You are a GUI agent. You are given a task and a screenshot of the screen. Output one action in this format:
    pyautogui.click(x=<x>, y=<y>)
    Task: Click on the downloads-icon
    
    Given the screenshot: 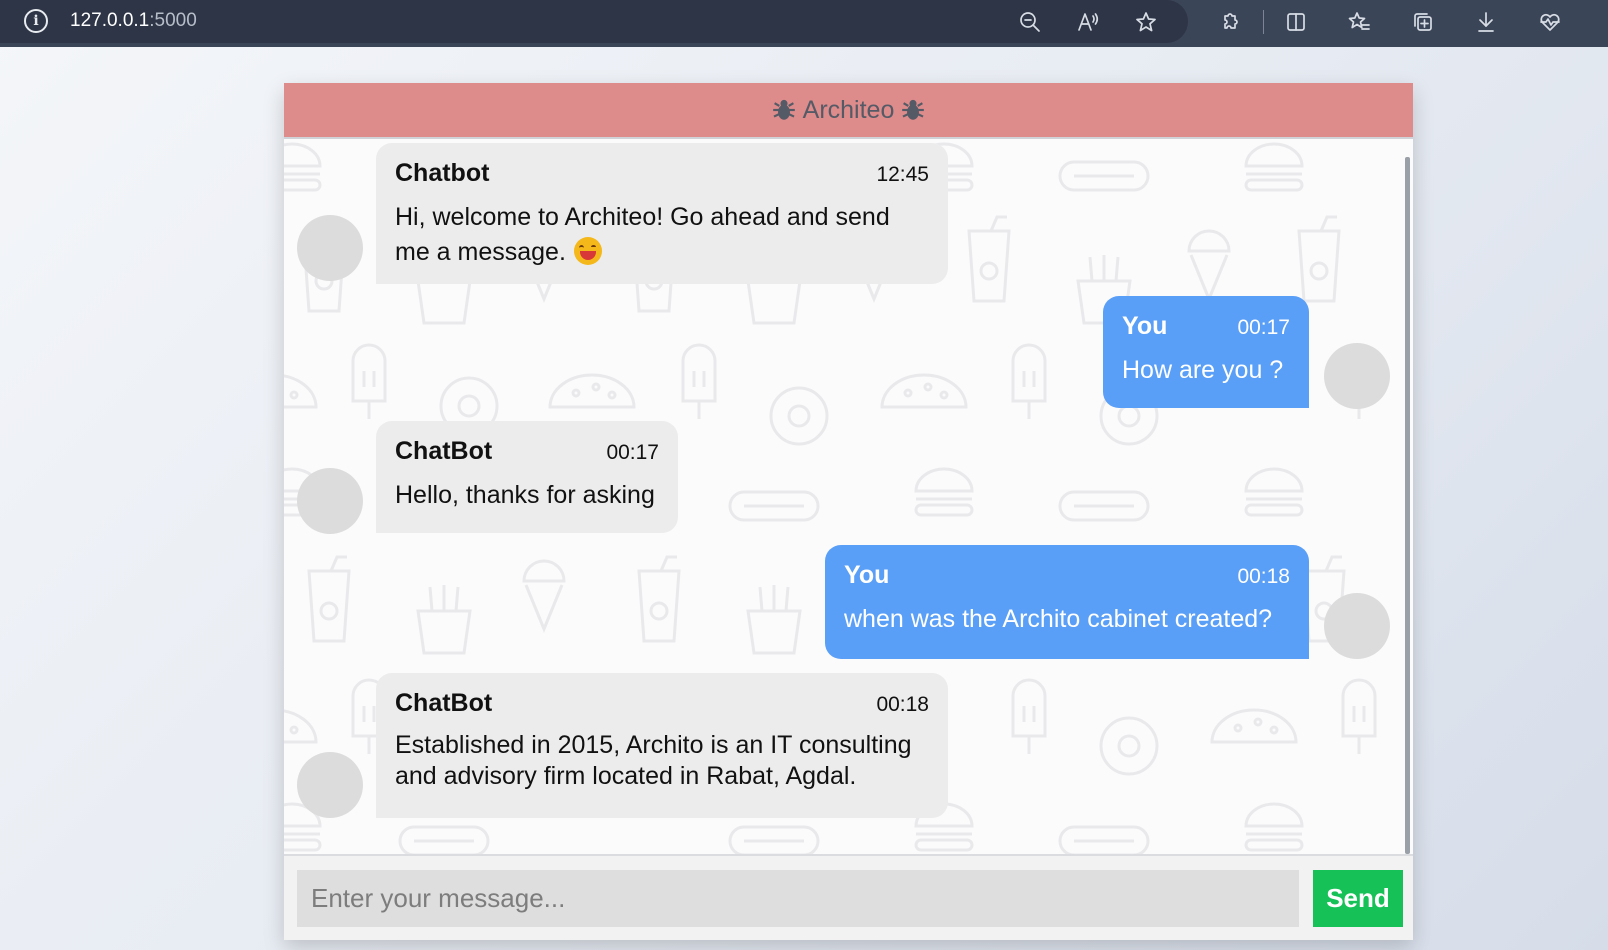 What is the action you would take?
    pyautogui.click(x=1486, y=22)
    